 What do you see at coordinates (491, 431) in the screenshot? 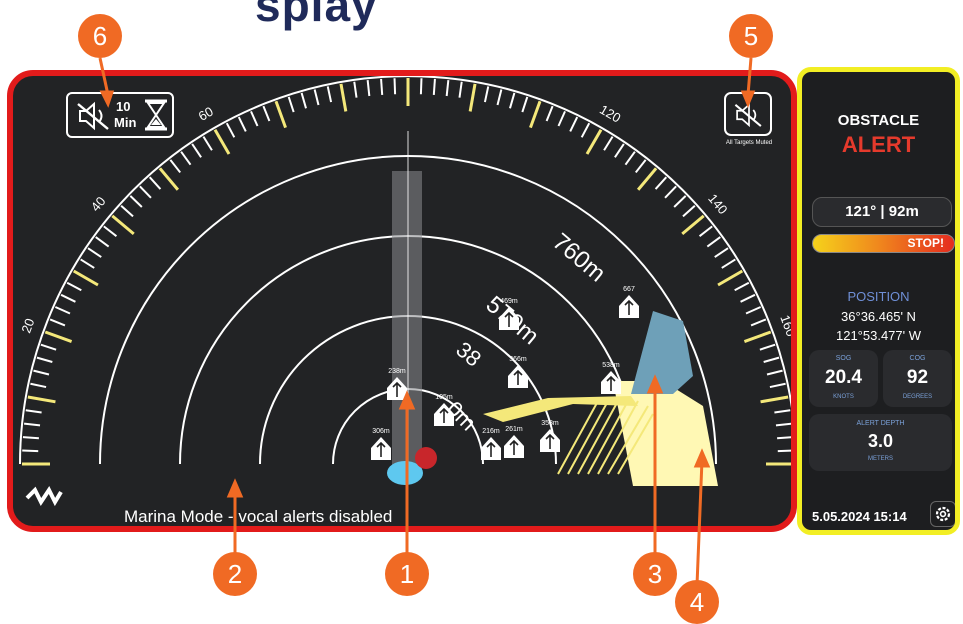
I see `target-distance-label: 216m` at bounding box center [491, 431].